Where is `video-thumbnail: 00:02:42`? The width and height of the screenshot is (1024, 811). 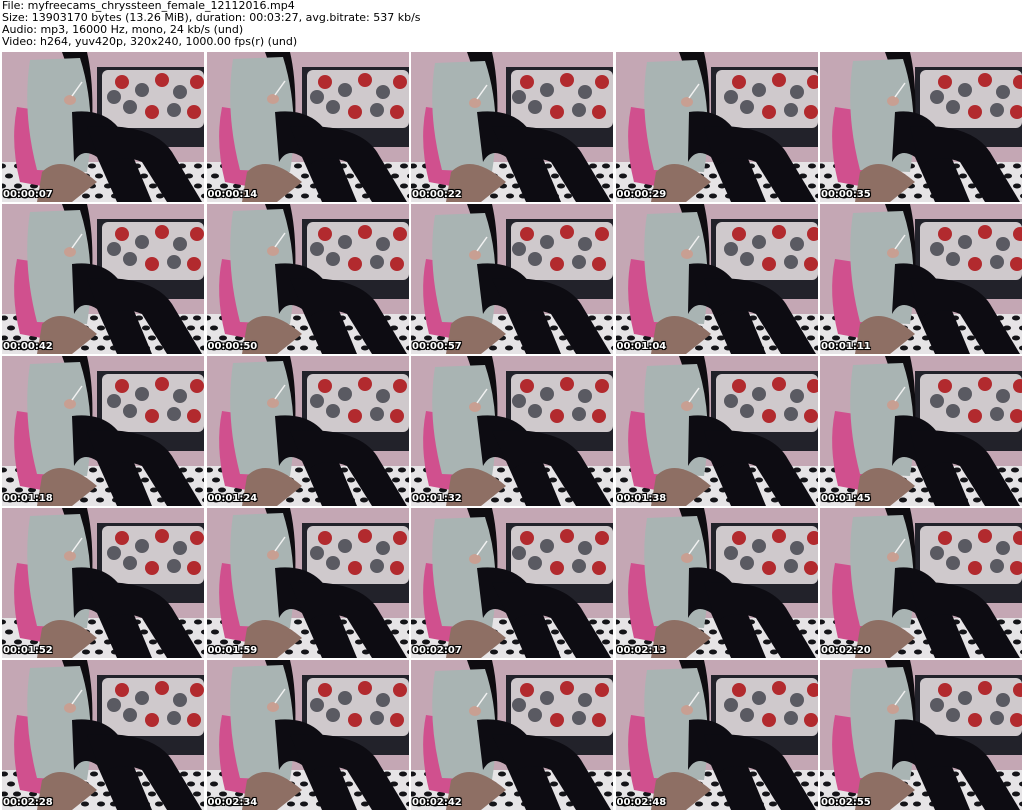 video-thumbnail: 00:02:42 is located at coordinates (512, 735).